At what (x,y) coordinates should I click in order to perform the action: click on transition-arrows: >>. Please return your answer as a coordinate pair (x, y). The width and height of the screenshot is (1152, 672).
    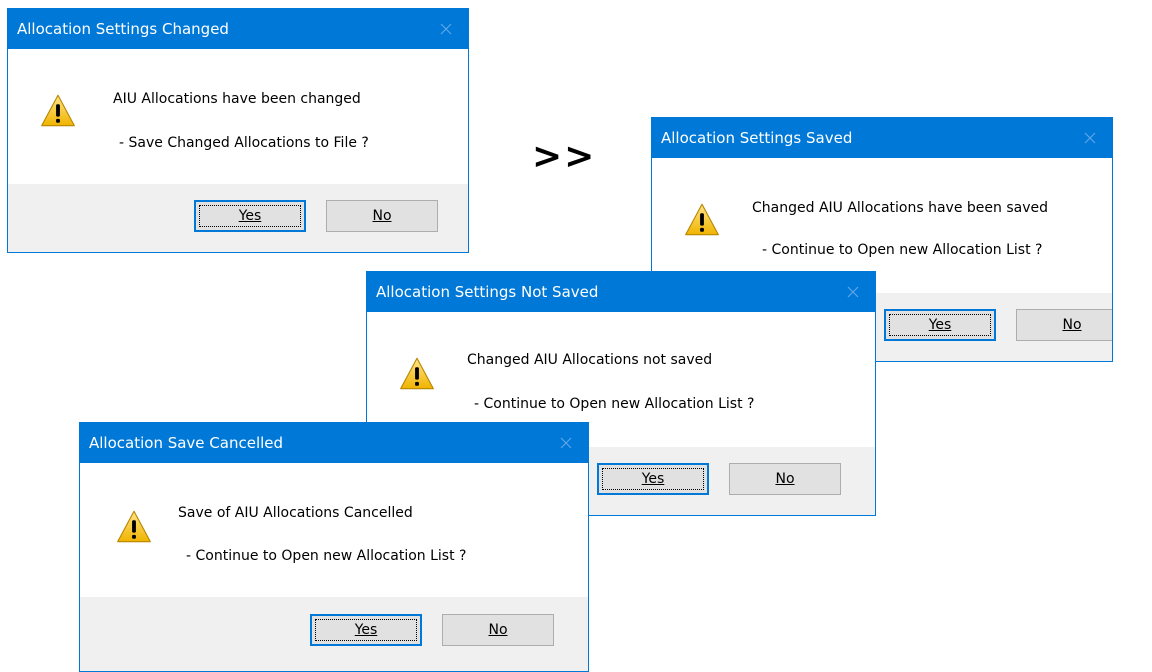
    Looking at the image, I should click on (564, 156).